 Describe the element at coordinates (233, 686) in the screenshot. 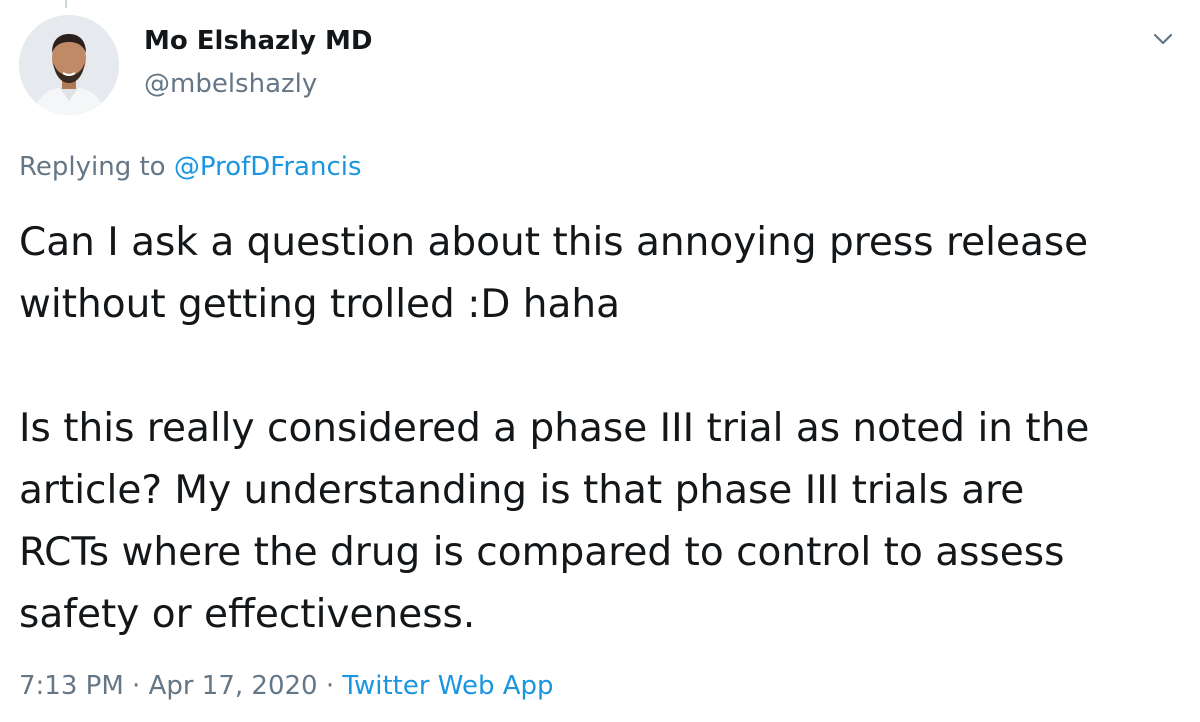

I see `tweet-date: Apr 17, 2020` at that location.